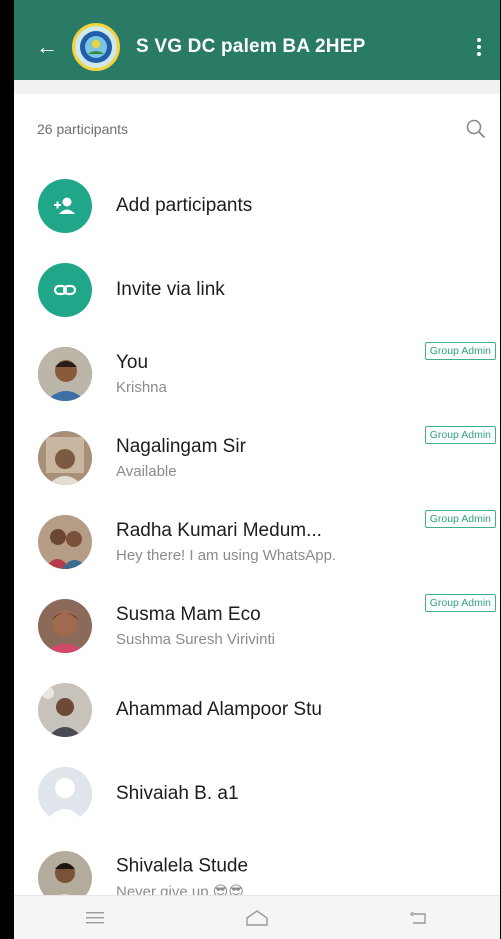 Image resolution: width=501 pixels, height=939 pixels. I want to click on member-name: Ahammad Alampoor Stu, so click(219, 709).